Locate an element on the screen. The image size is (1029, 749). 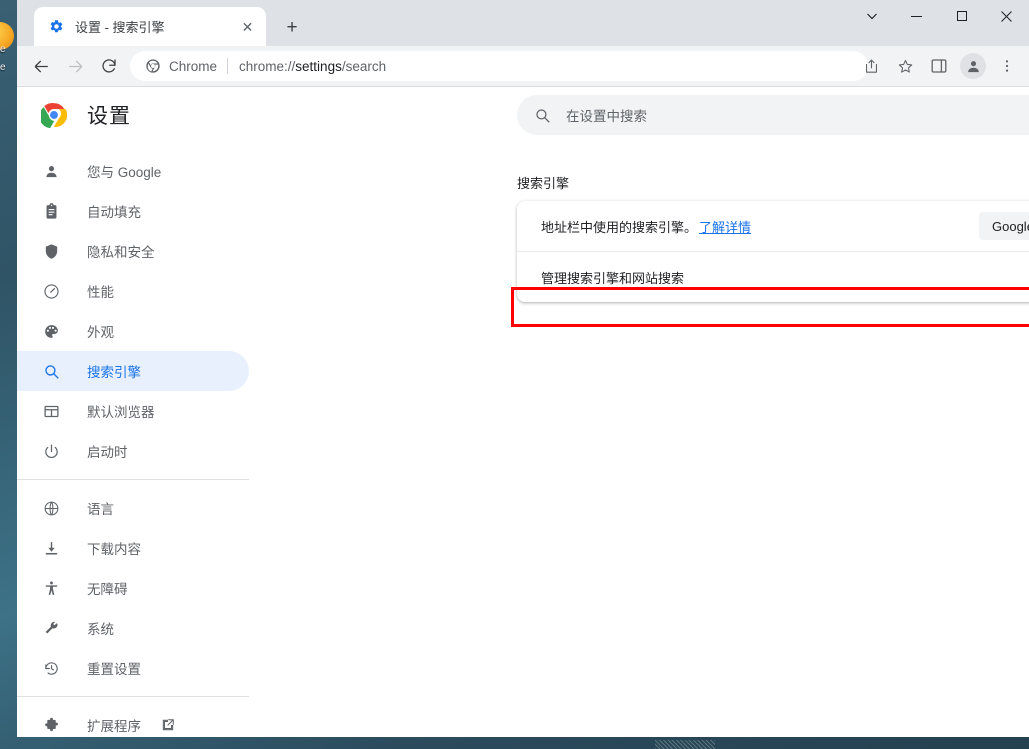
browser-window-icon is located at coordinates (51, 411).